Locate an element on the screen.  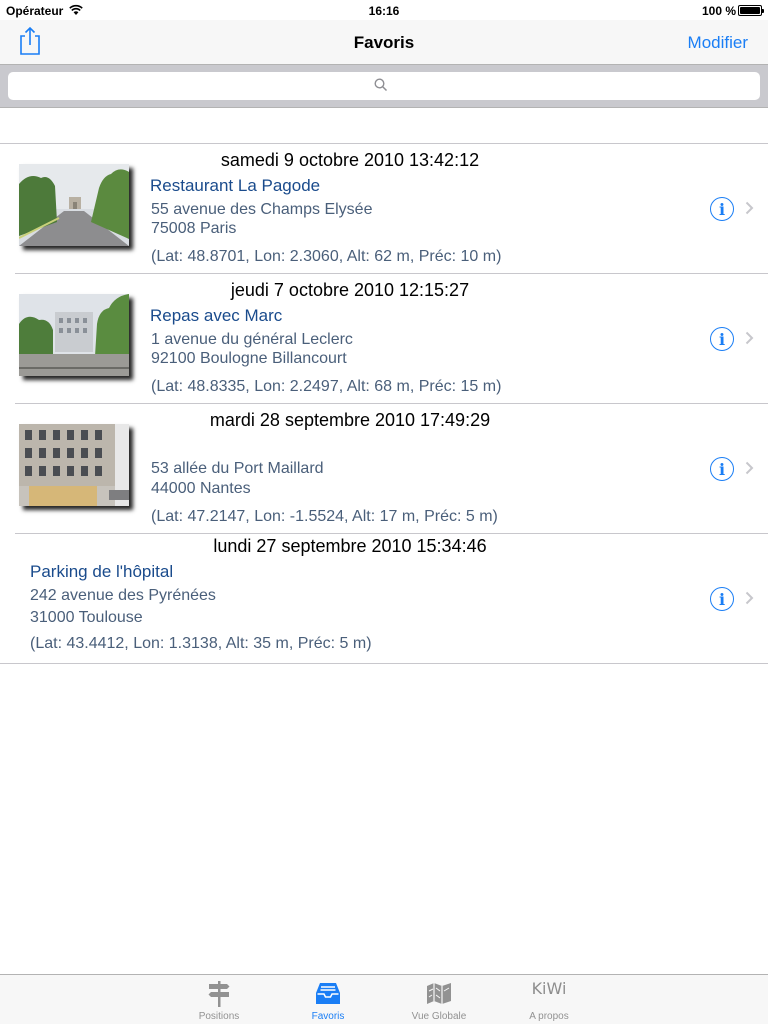
tab-label: Vue Globale is located at coordinates (439, 1016).